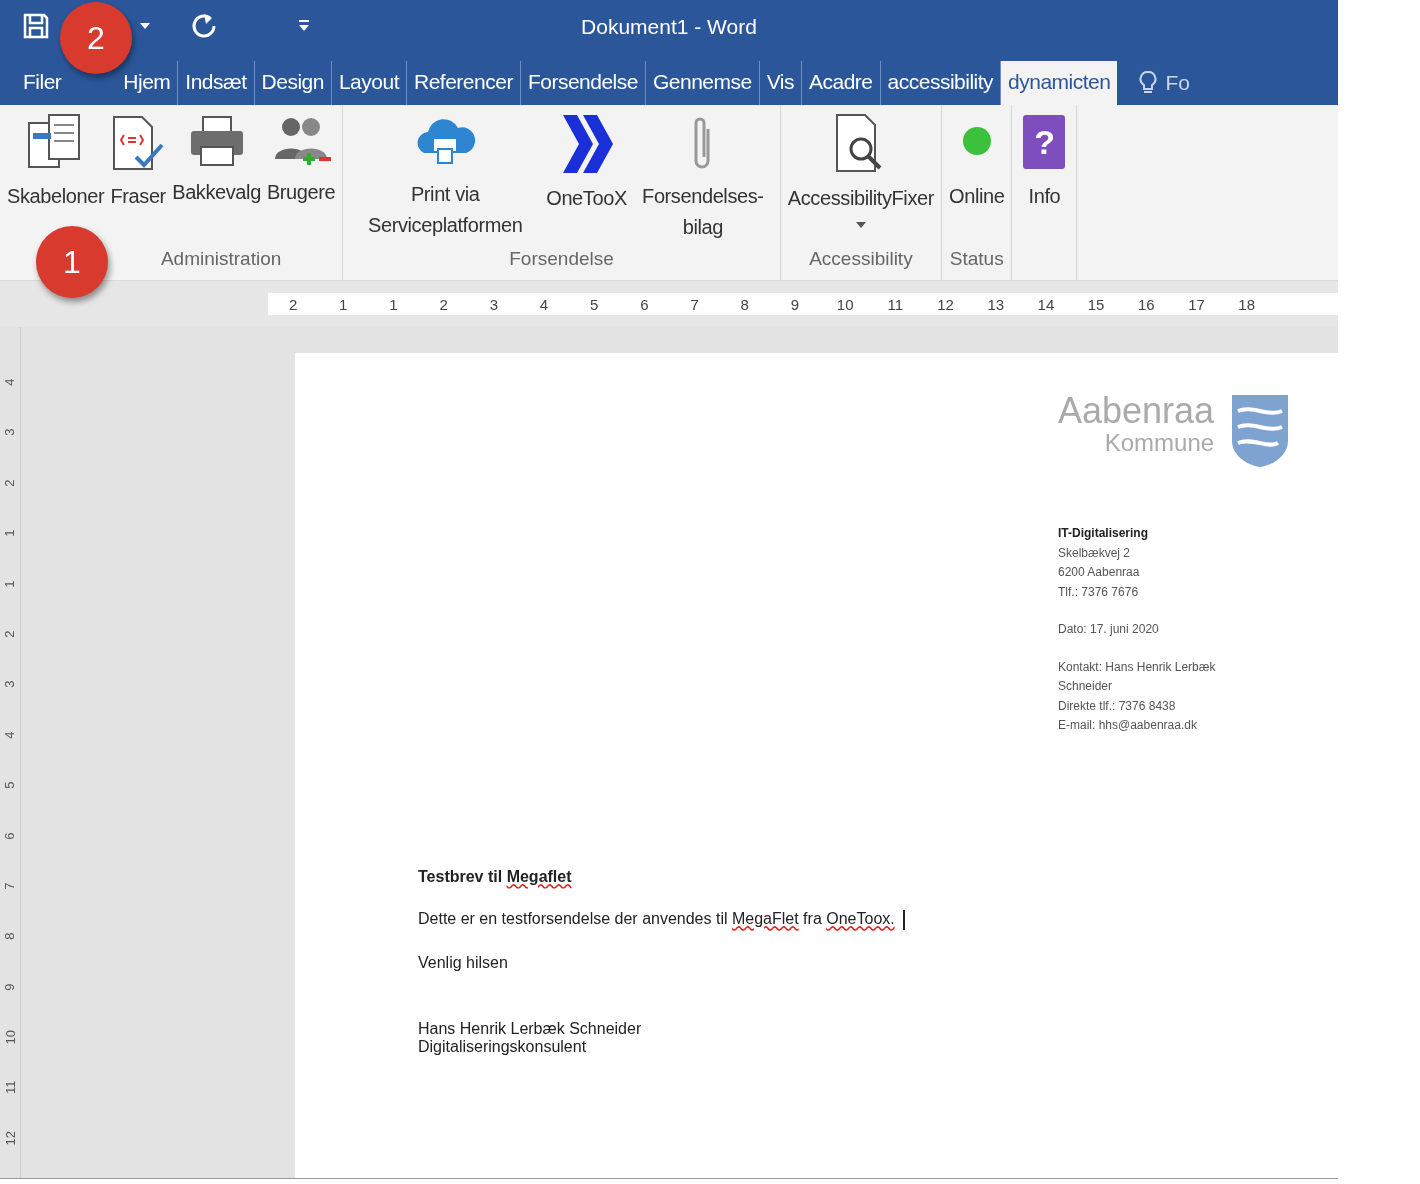  I want to click on tell-me-field: Fo, so click(1153, 87).